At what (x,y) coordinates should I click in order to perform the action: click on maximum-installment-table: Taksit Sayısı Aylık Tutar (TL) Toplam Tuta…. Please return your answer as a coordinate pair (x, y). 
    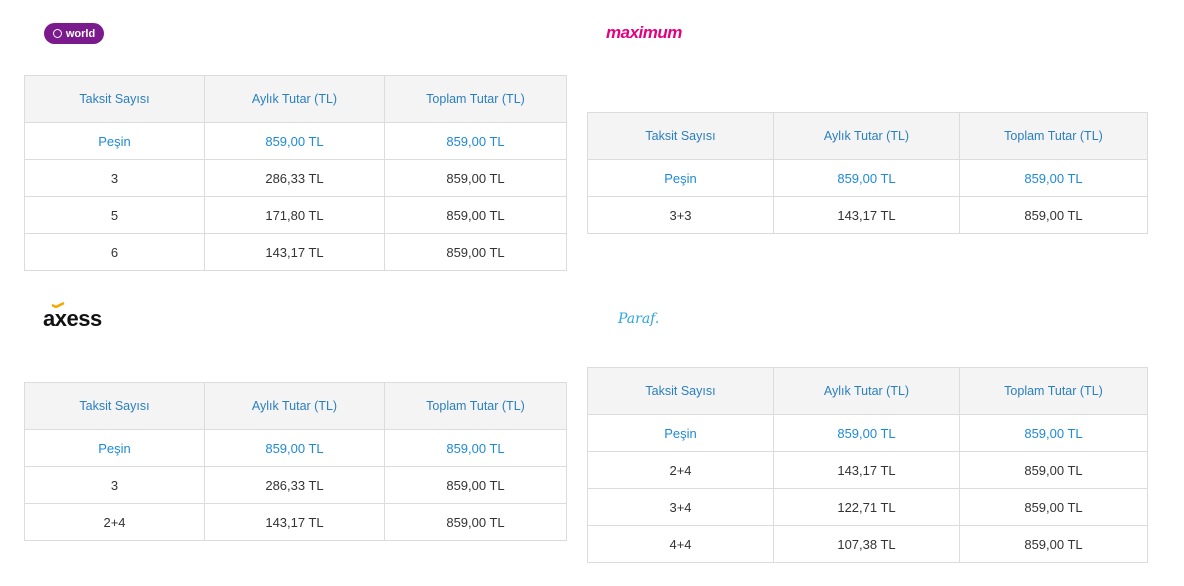
    Looking at the image, I should click on (867, 173).